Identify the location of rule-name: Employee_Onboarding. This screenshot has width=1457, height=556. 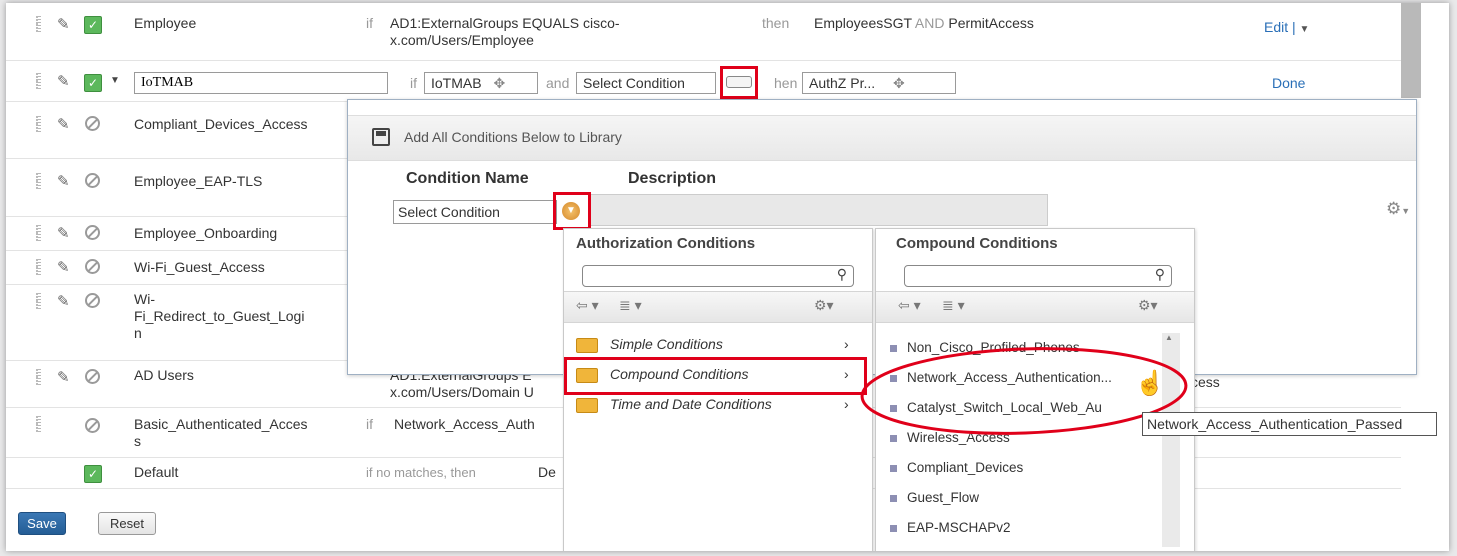
(206, 233).